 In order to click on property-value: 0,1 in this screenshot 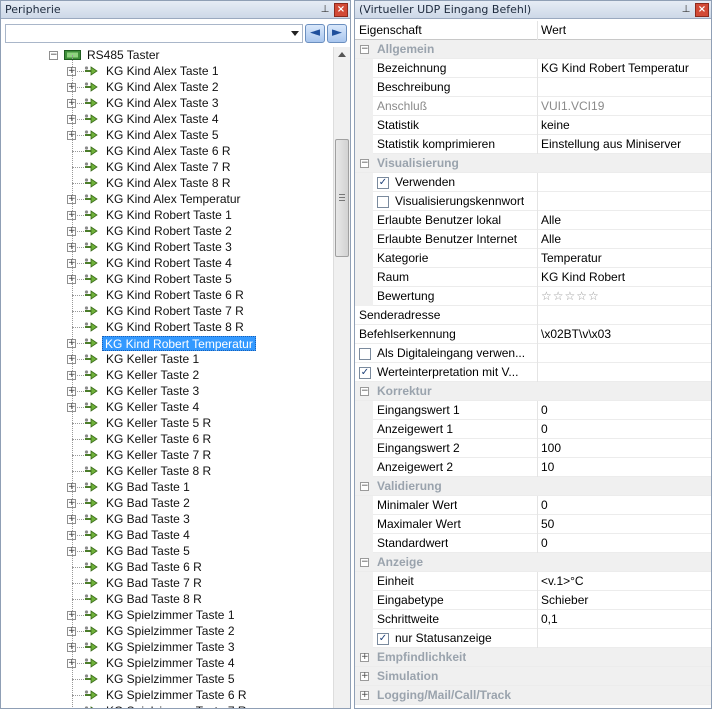, I will do `click(624, 619)`.